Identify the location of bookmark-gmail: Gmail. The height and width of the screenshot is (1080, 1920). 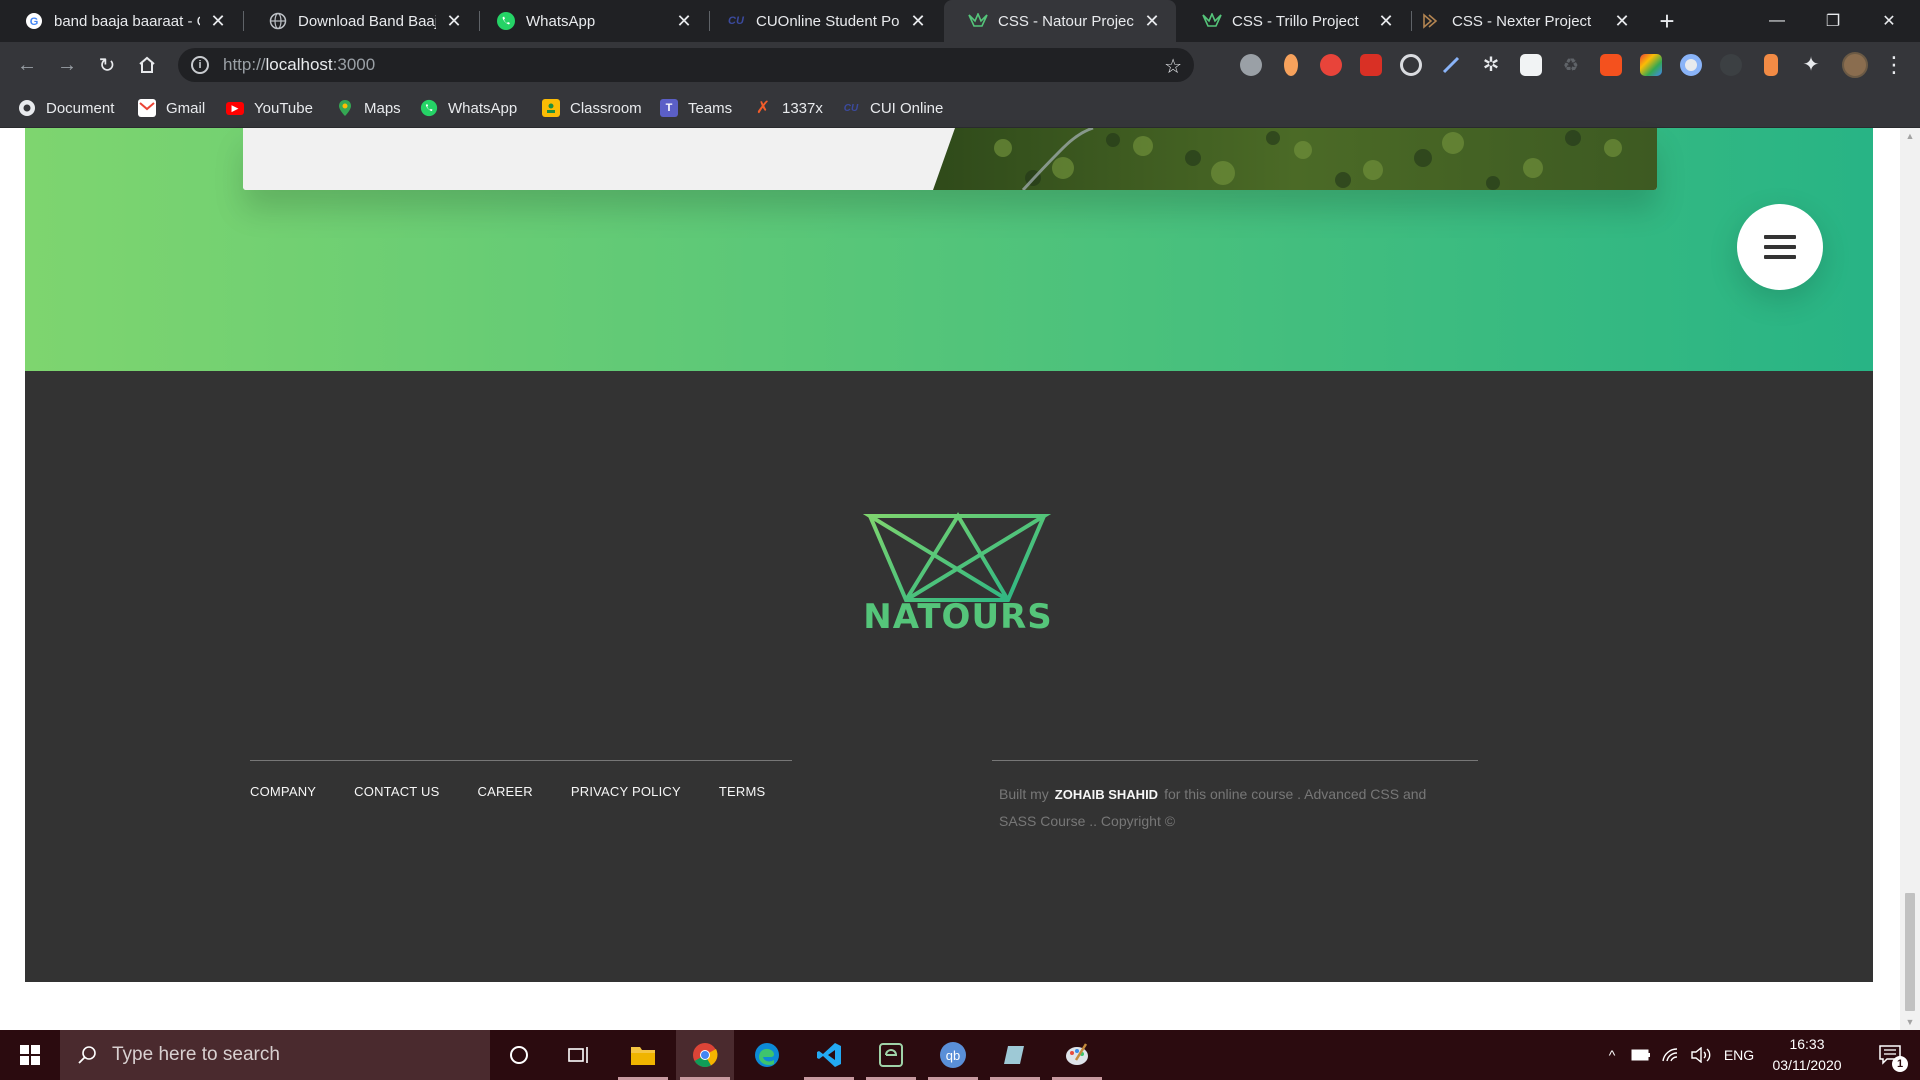
(171, 108).